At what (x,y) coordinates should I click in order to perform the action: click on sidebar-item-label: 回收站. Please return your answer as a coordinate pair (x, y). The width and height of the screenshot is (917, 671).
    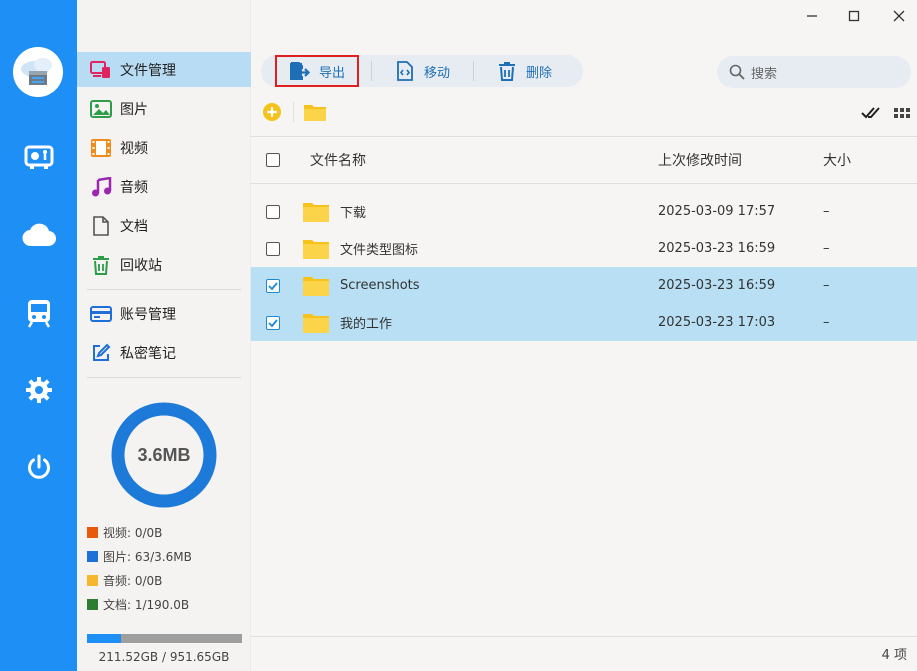
    Looking at the image, I should click on (141, 265).